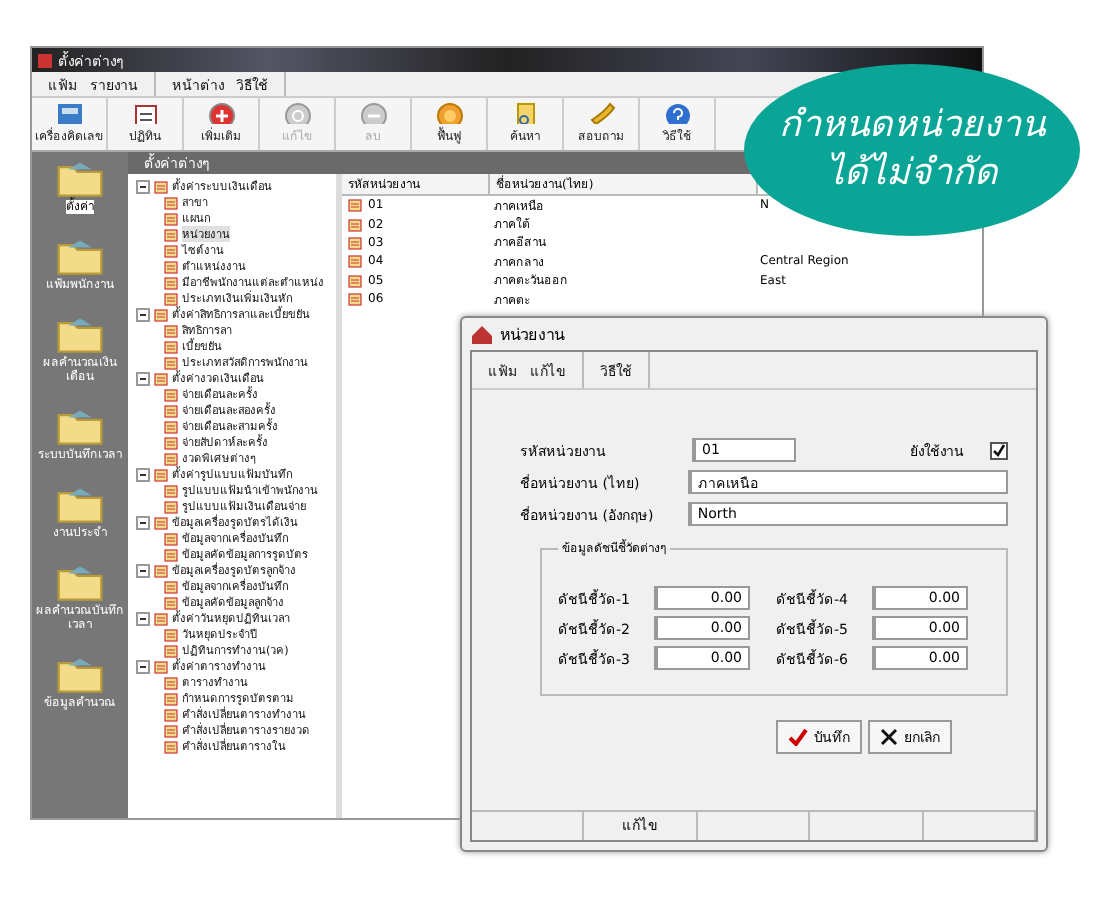 This screenshot has height=900, width=1100. What do you see at coordinates (889, 737) in the screenshot?
I see `close-icon` at bounding box center [889, 737].